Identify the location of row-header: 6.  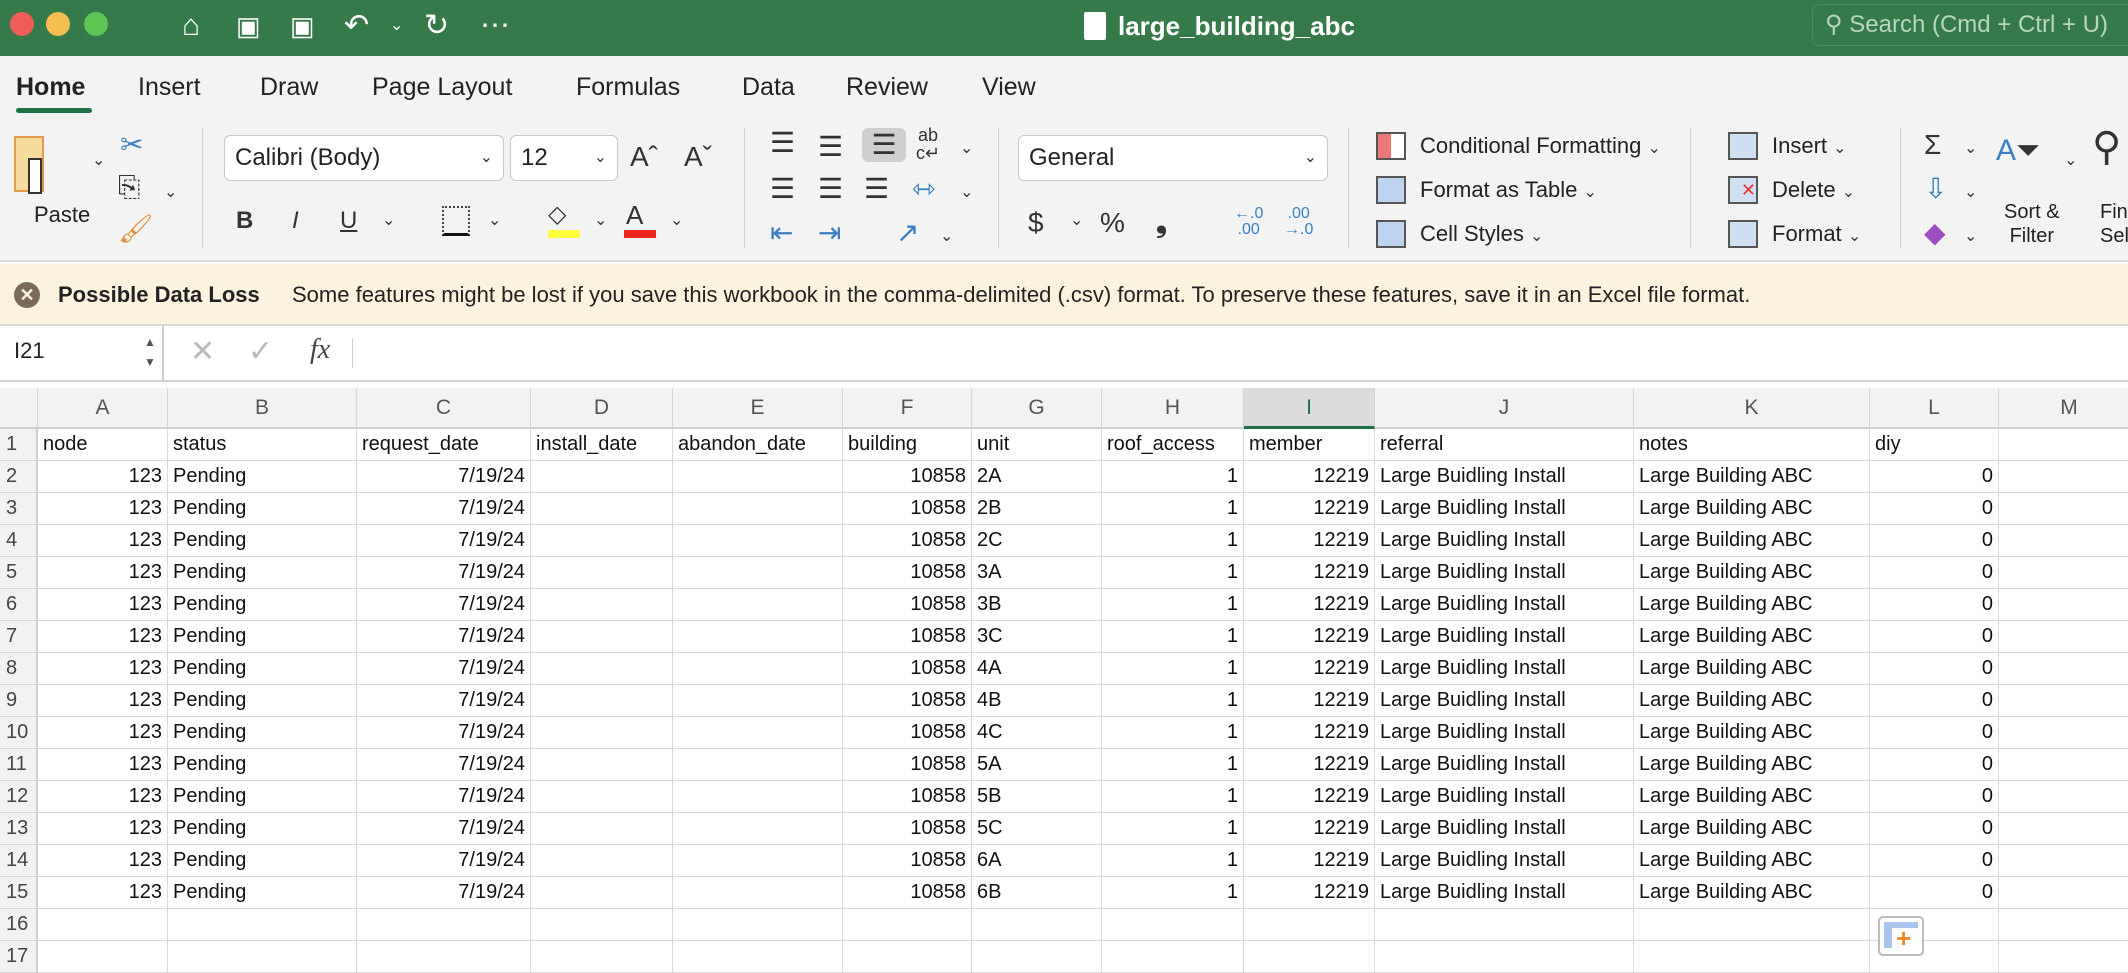
(19, 605).